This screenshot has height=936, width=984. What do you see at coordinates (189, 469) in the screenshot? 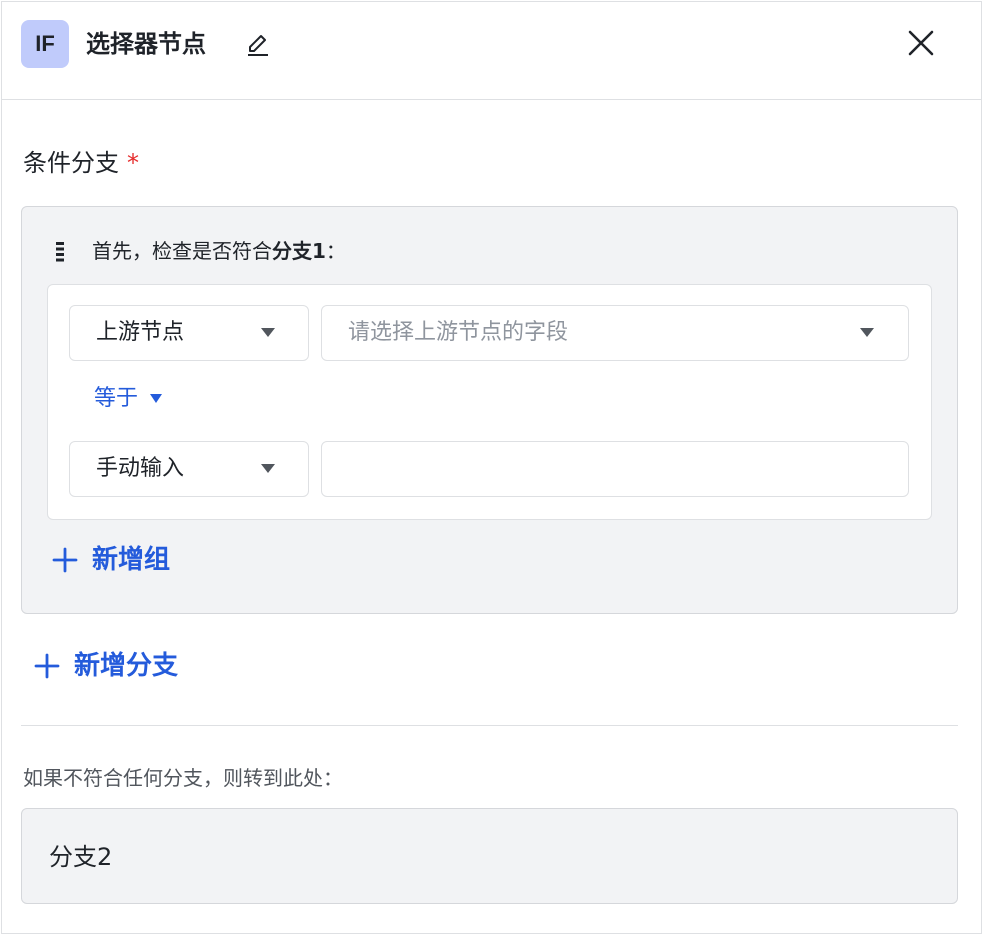
I see `value-mode-select: 手动输入` at bounding box center [189, 469].